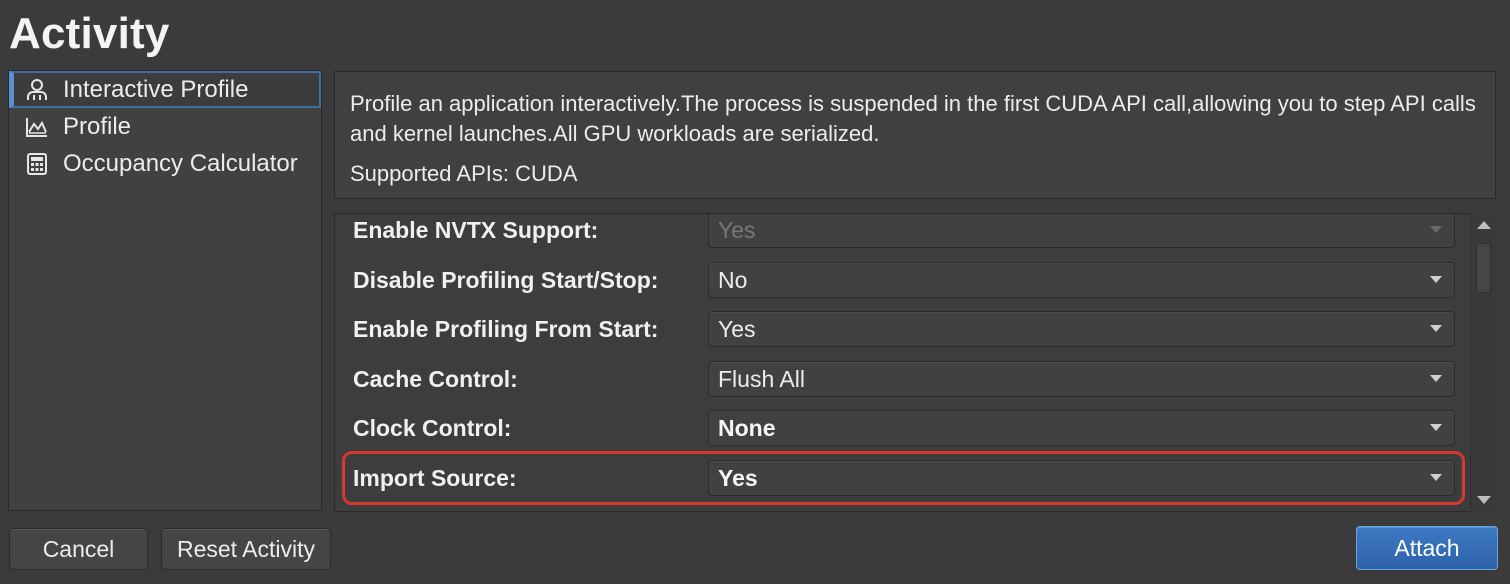 This screenshot has width=1510, height=584. I want to click on reset-activity-button: Reset Activity, so click(246, 549).